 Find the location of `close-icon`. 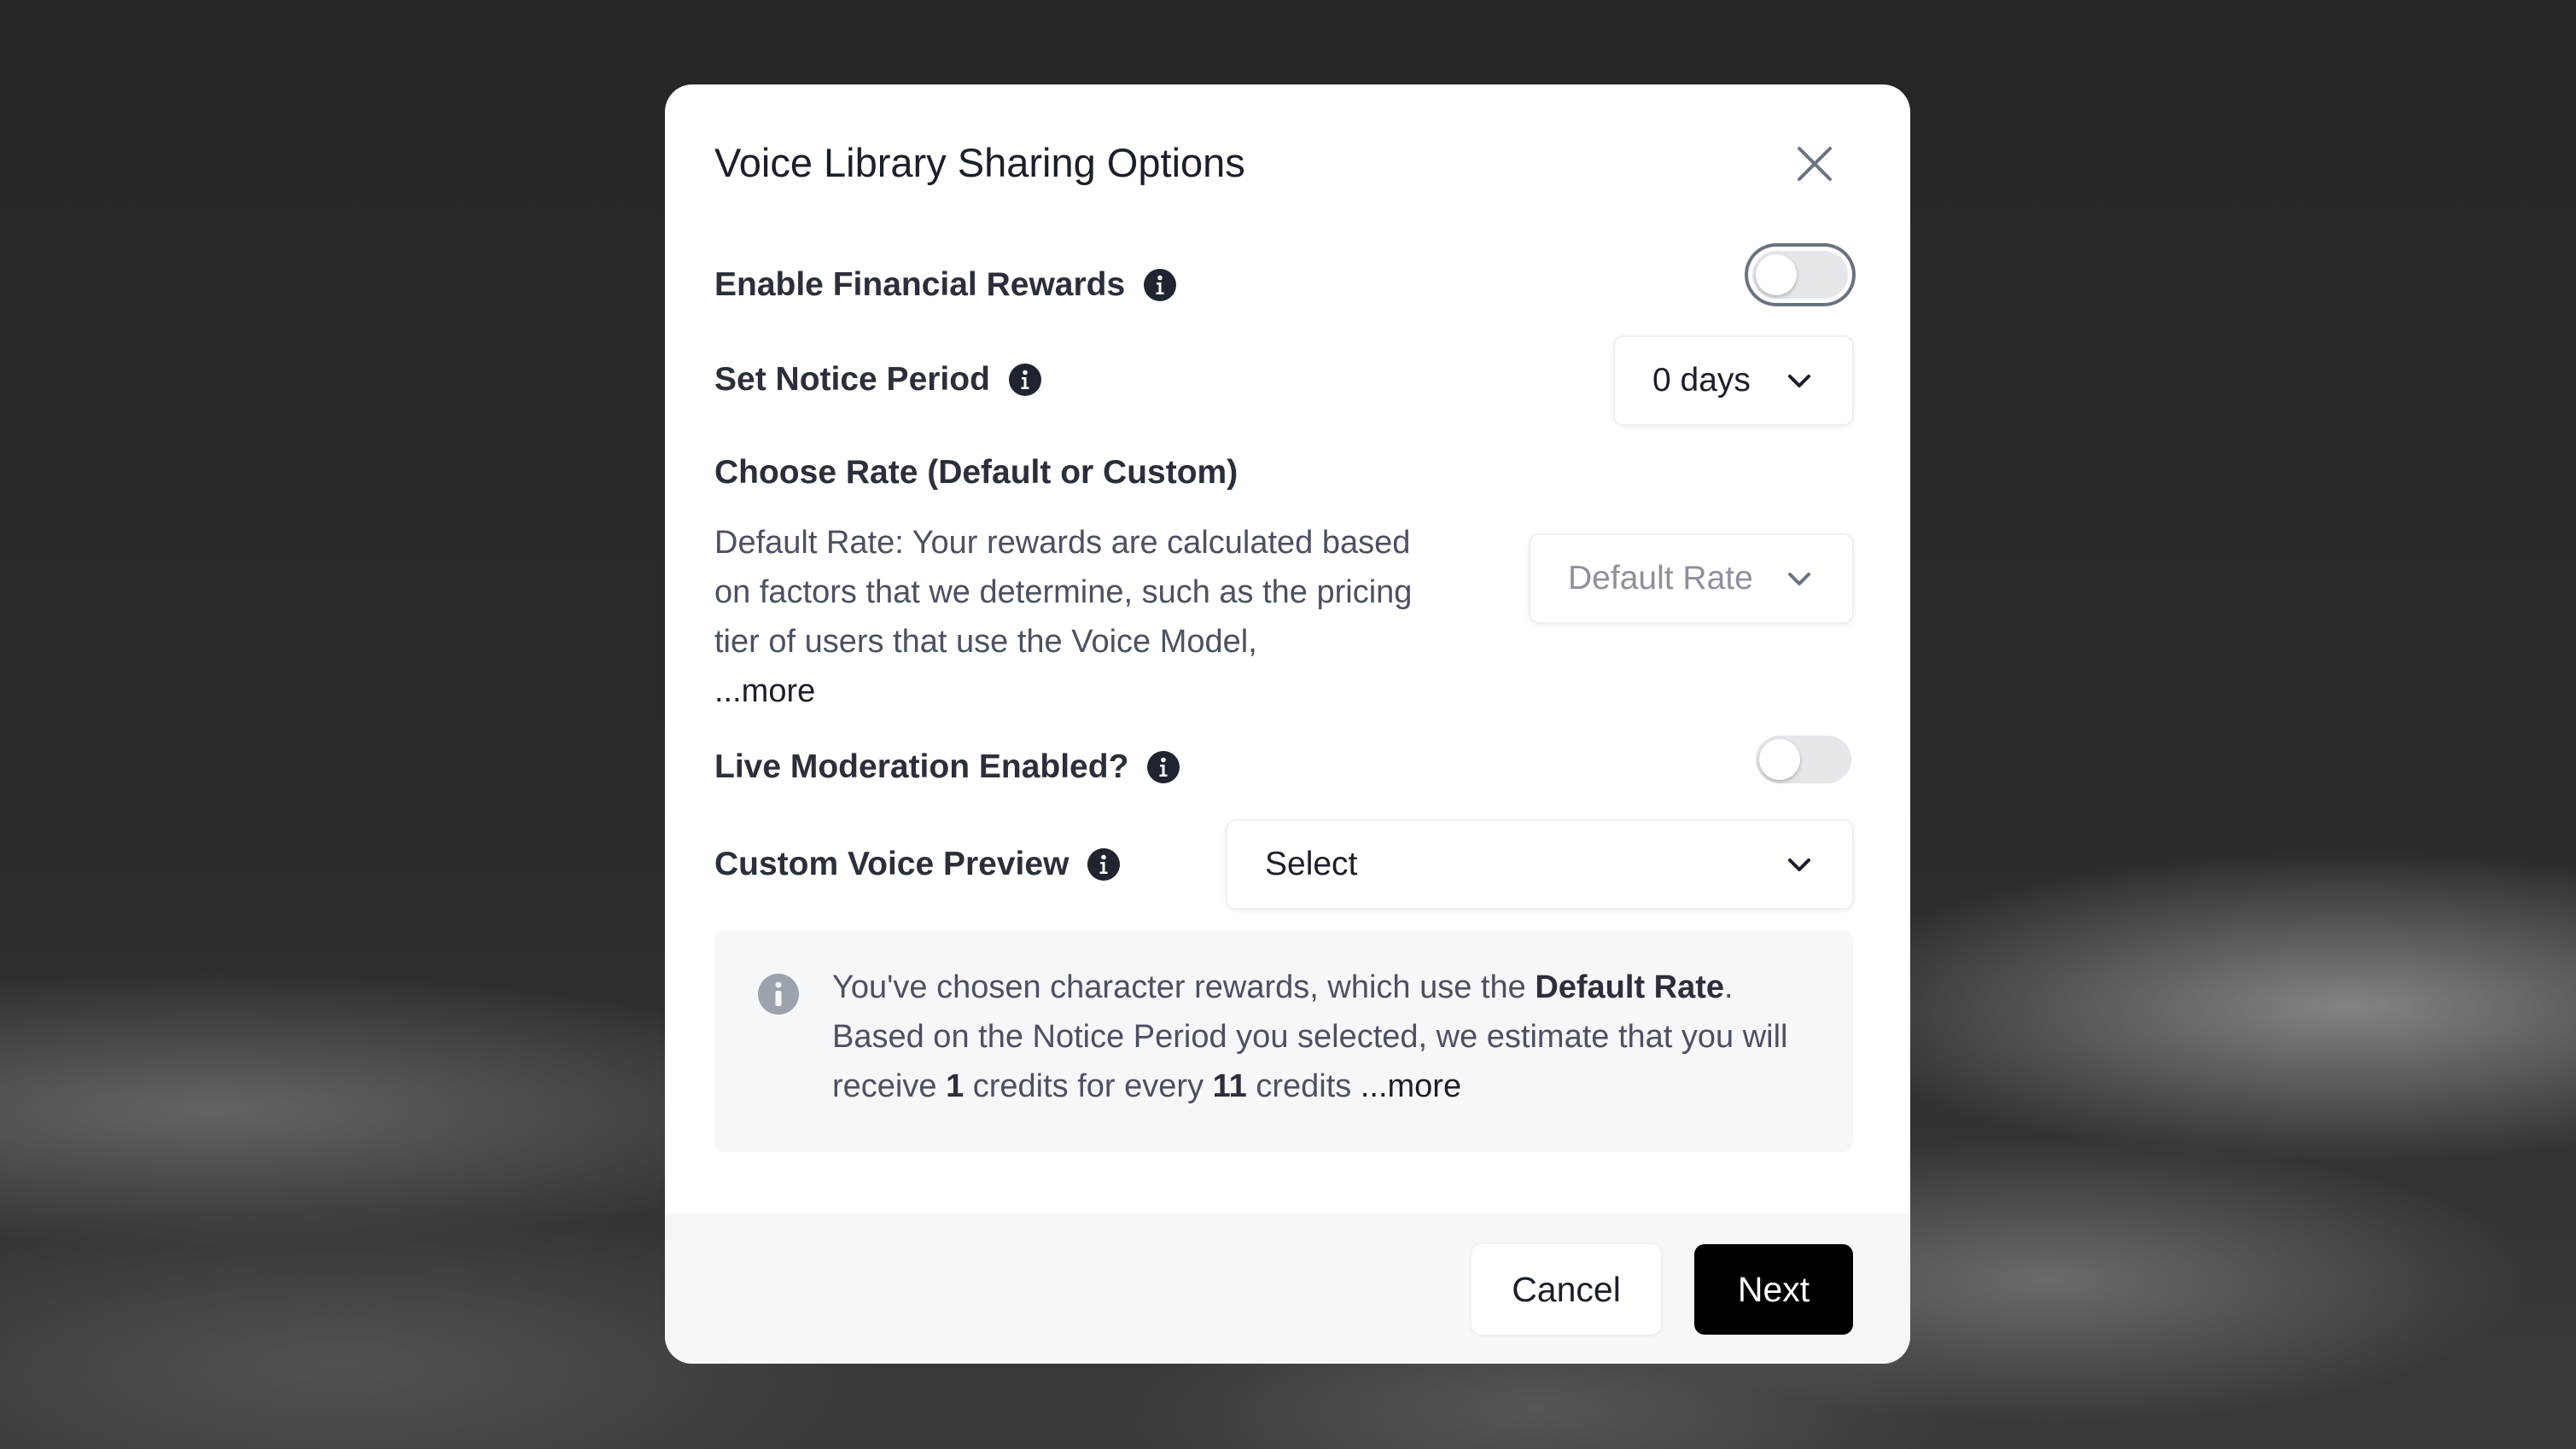

close-icon is located at coordinates (1815, 164).